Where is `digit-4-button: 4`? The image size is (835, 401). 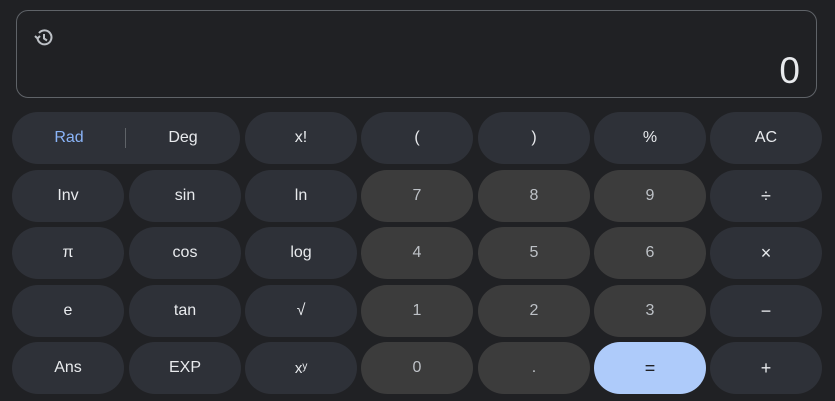 digit-4-button: 4 is located at coordinates (417, 253).